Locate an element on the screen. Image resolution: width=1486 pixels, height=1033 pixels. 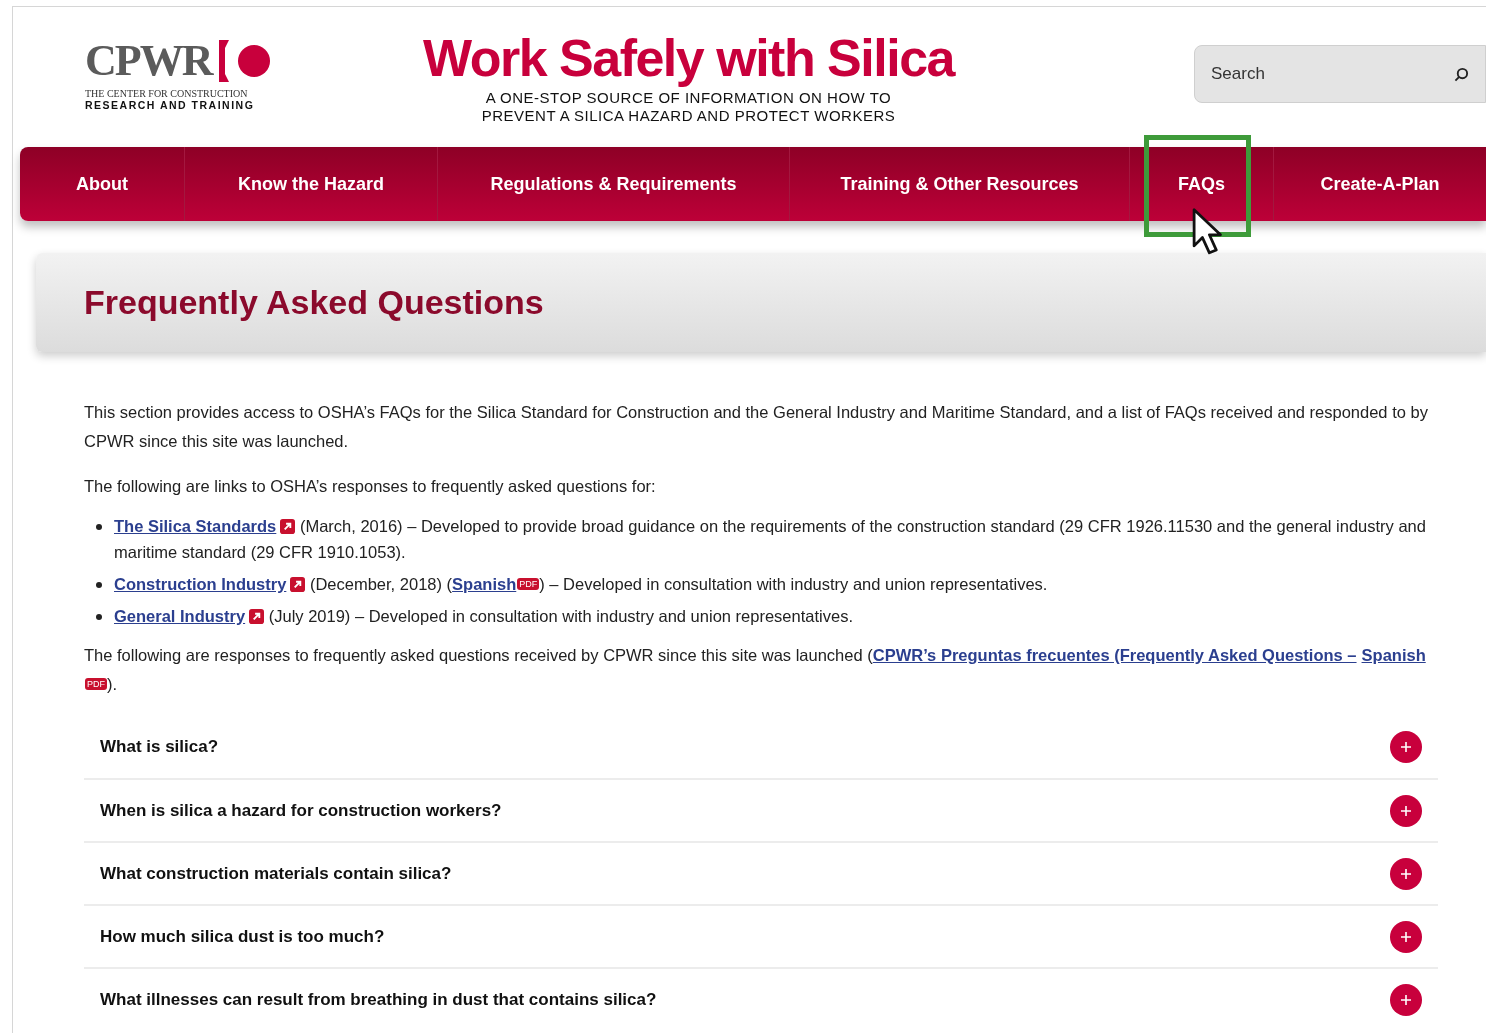
nav-link: Training & Other Resources is located at coordinates (959, 184).